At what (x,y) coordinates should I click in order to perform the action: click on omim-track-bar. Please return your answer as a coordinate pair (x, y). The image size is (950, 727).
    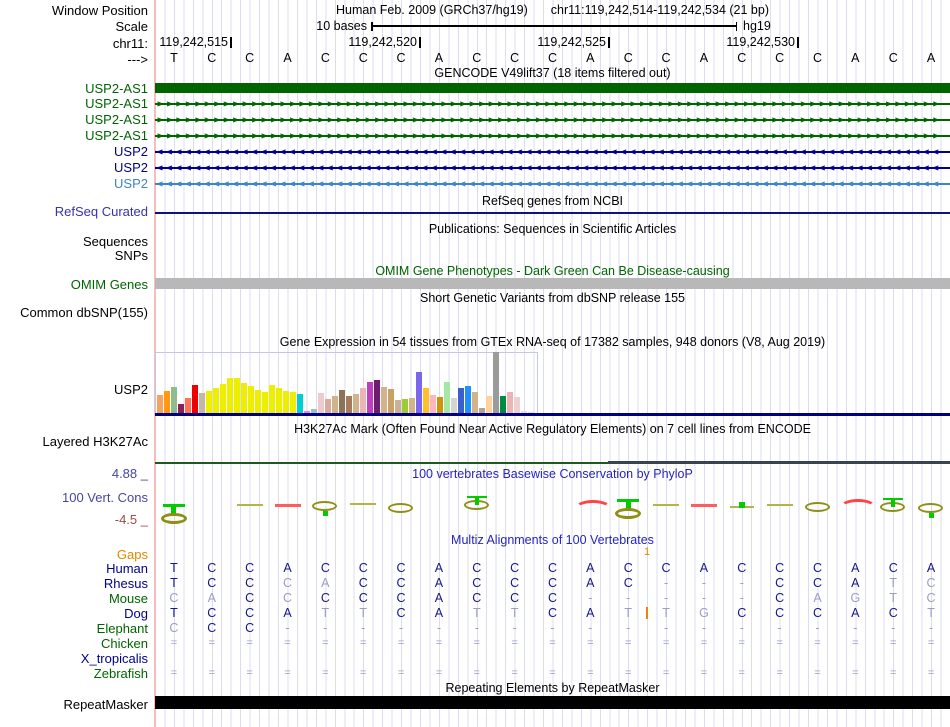
    Looking at the image, I should click on (552, 283).